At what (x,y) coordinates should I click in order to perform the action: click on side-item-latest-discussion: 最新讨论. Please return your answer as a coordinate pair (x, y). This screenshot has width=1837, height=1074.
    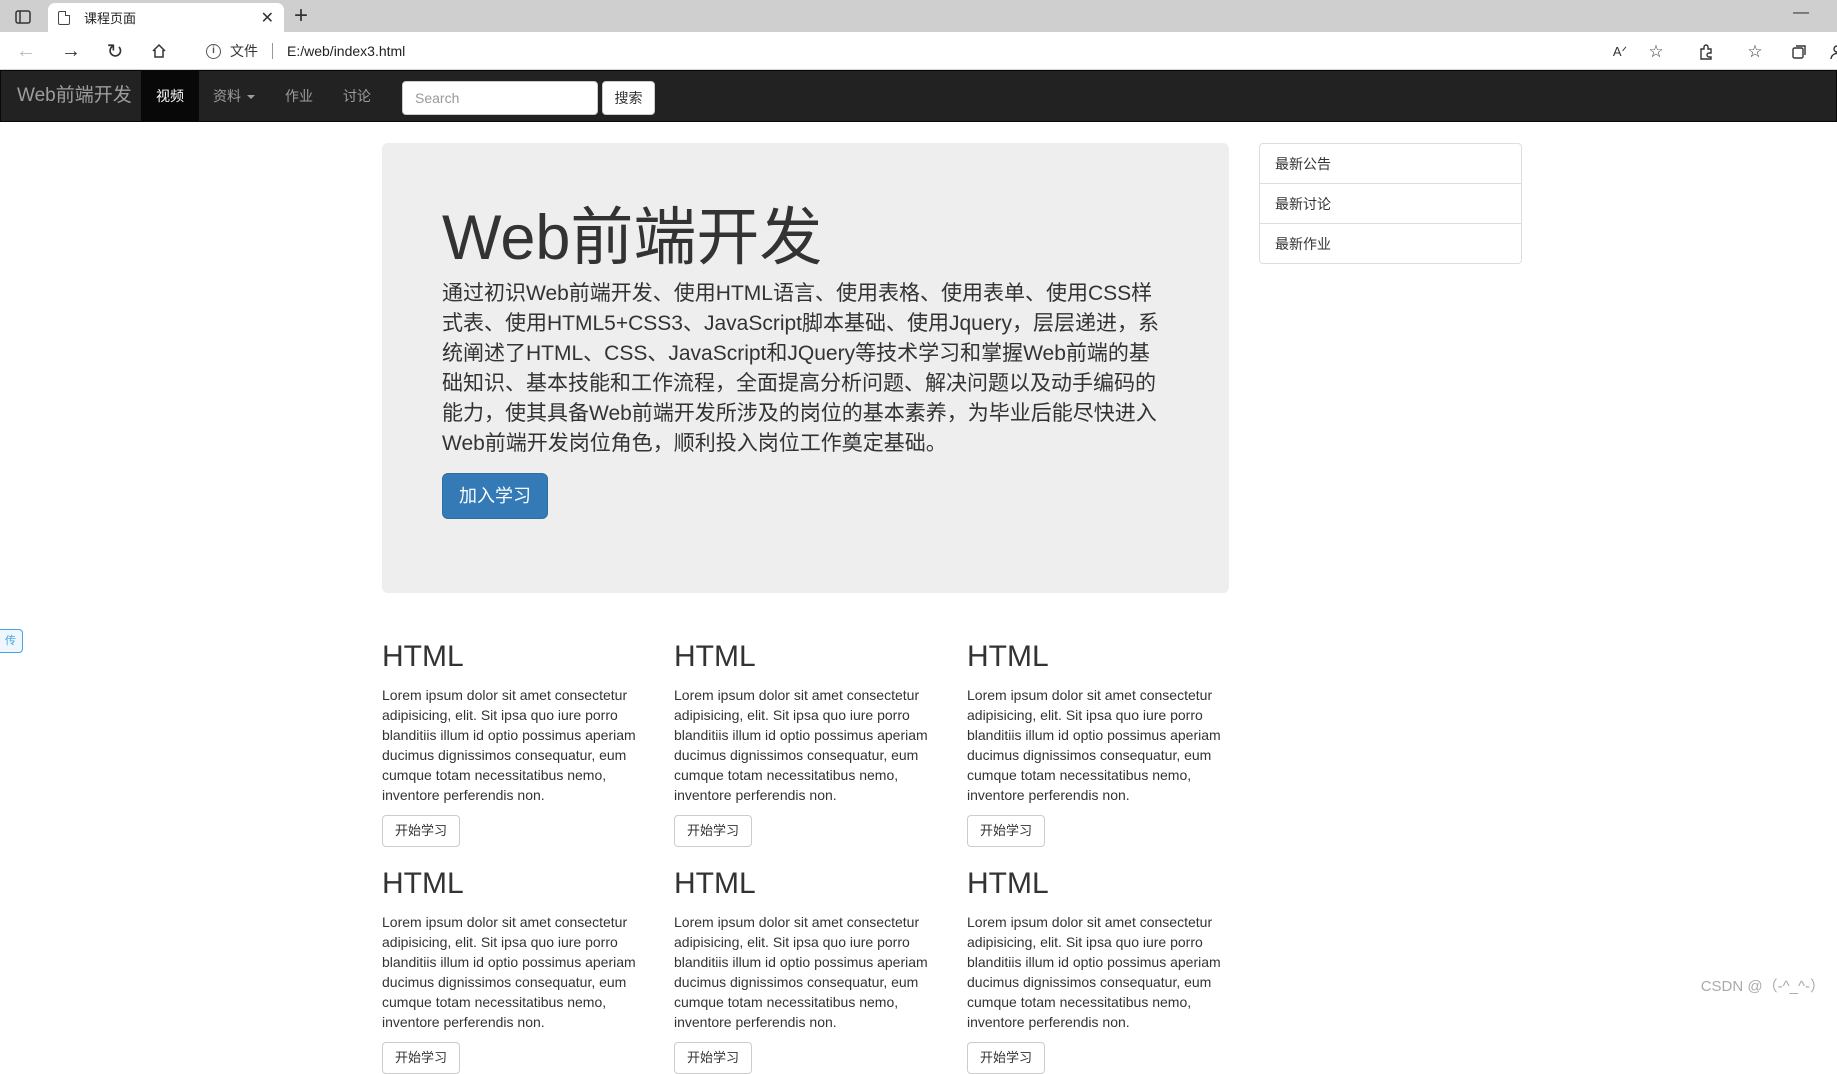
    Looking at the image, I should click on (1390, 203).